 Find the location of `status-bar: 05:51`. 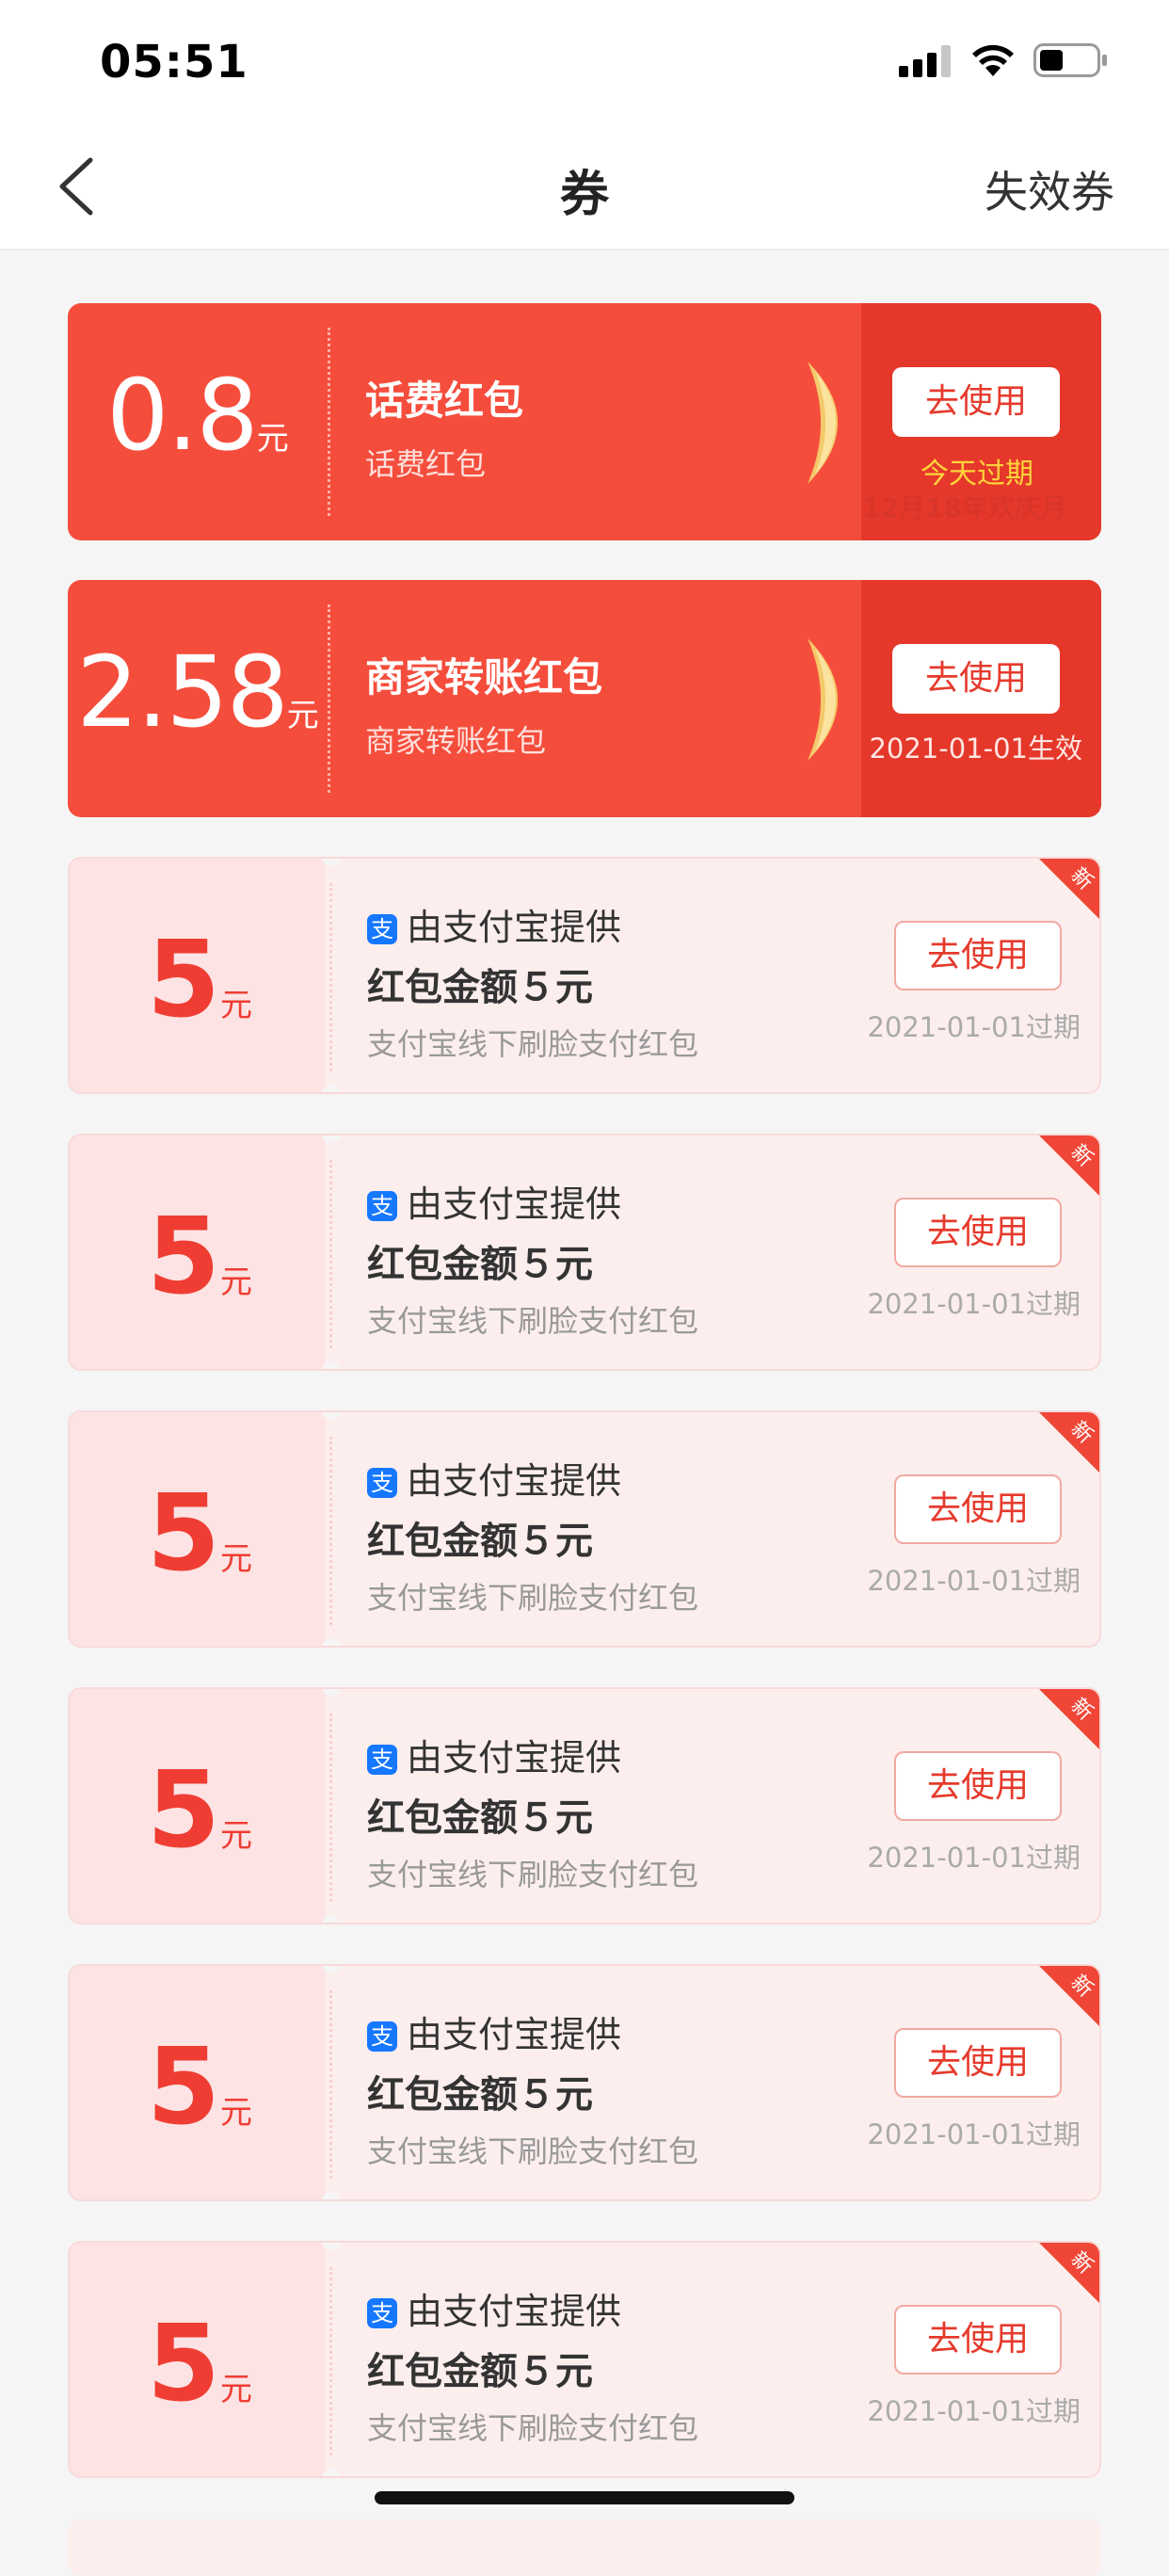

status-bar: 05:51 is located at coordinates (584, 61).